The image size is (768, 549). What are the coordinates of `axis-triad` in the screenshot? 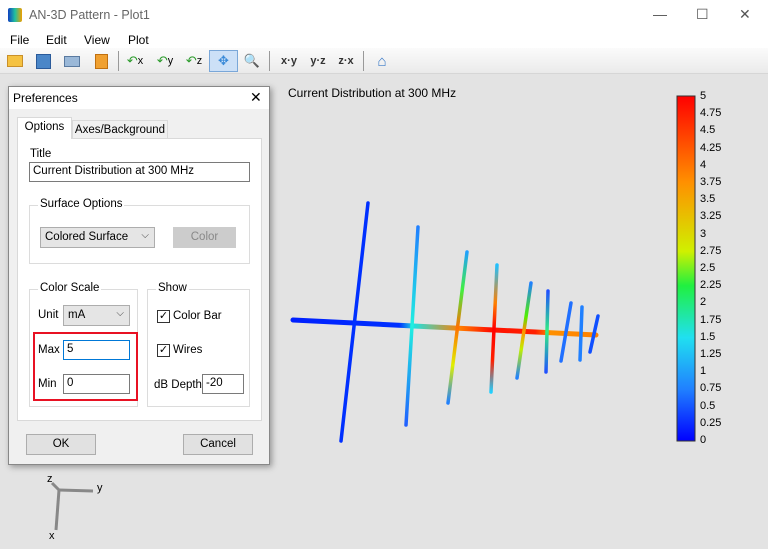 It's located at (72, 506).